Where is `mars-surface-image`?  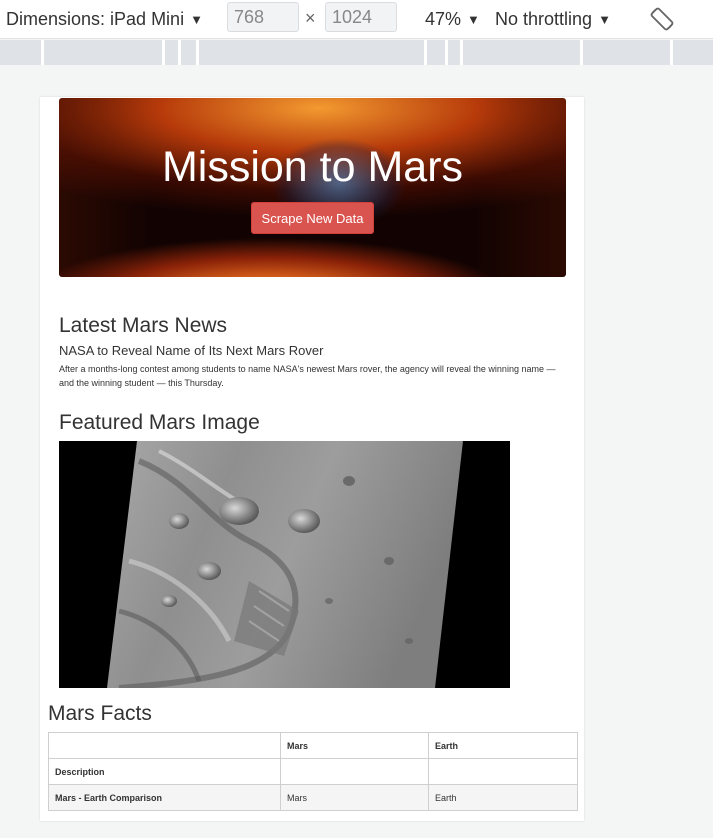
mars-surface-image is located at coordinates (285, 564).